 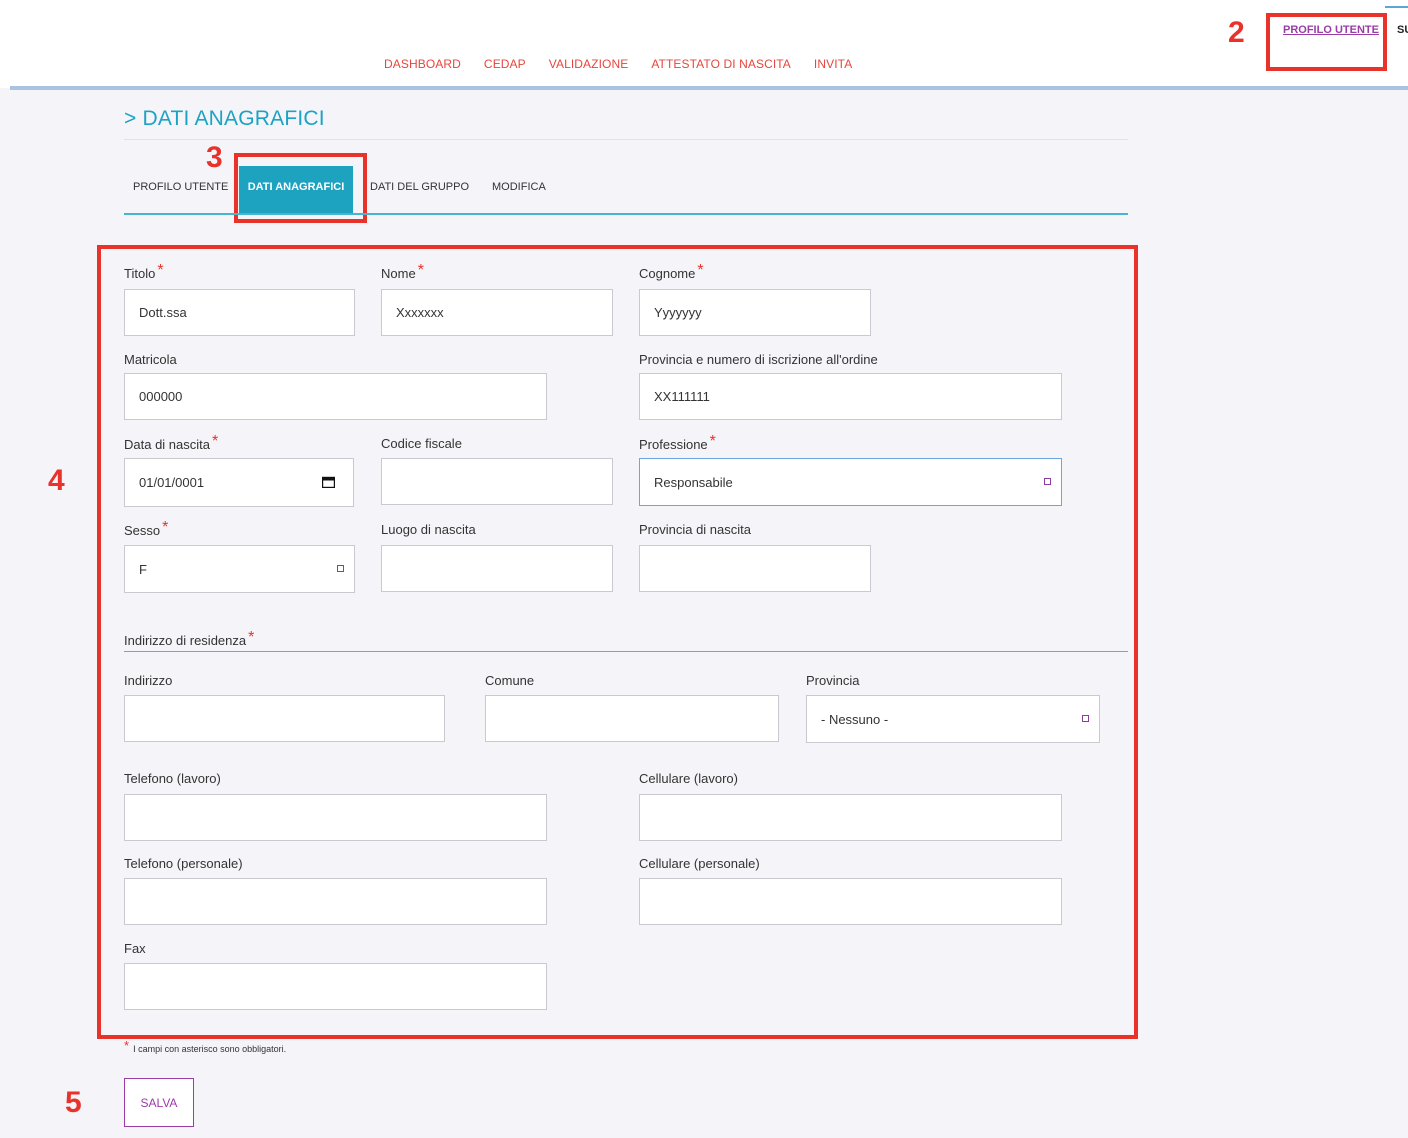 What do you see at coordinates (428, 529) in the screenshot?
I see `luogo-nascita-label: Luogo di nascita` at bounding box center [428, 529].